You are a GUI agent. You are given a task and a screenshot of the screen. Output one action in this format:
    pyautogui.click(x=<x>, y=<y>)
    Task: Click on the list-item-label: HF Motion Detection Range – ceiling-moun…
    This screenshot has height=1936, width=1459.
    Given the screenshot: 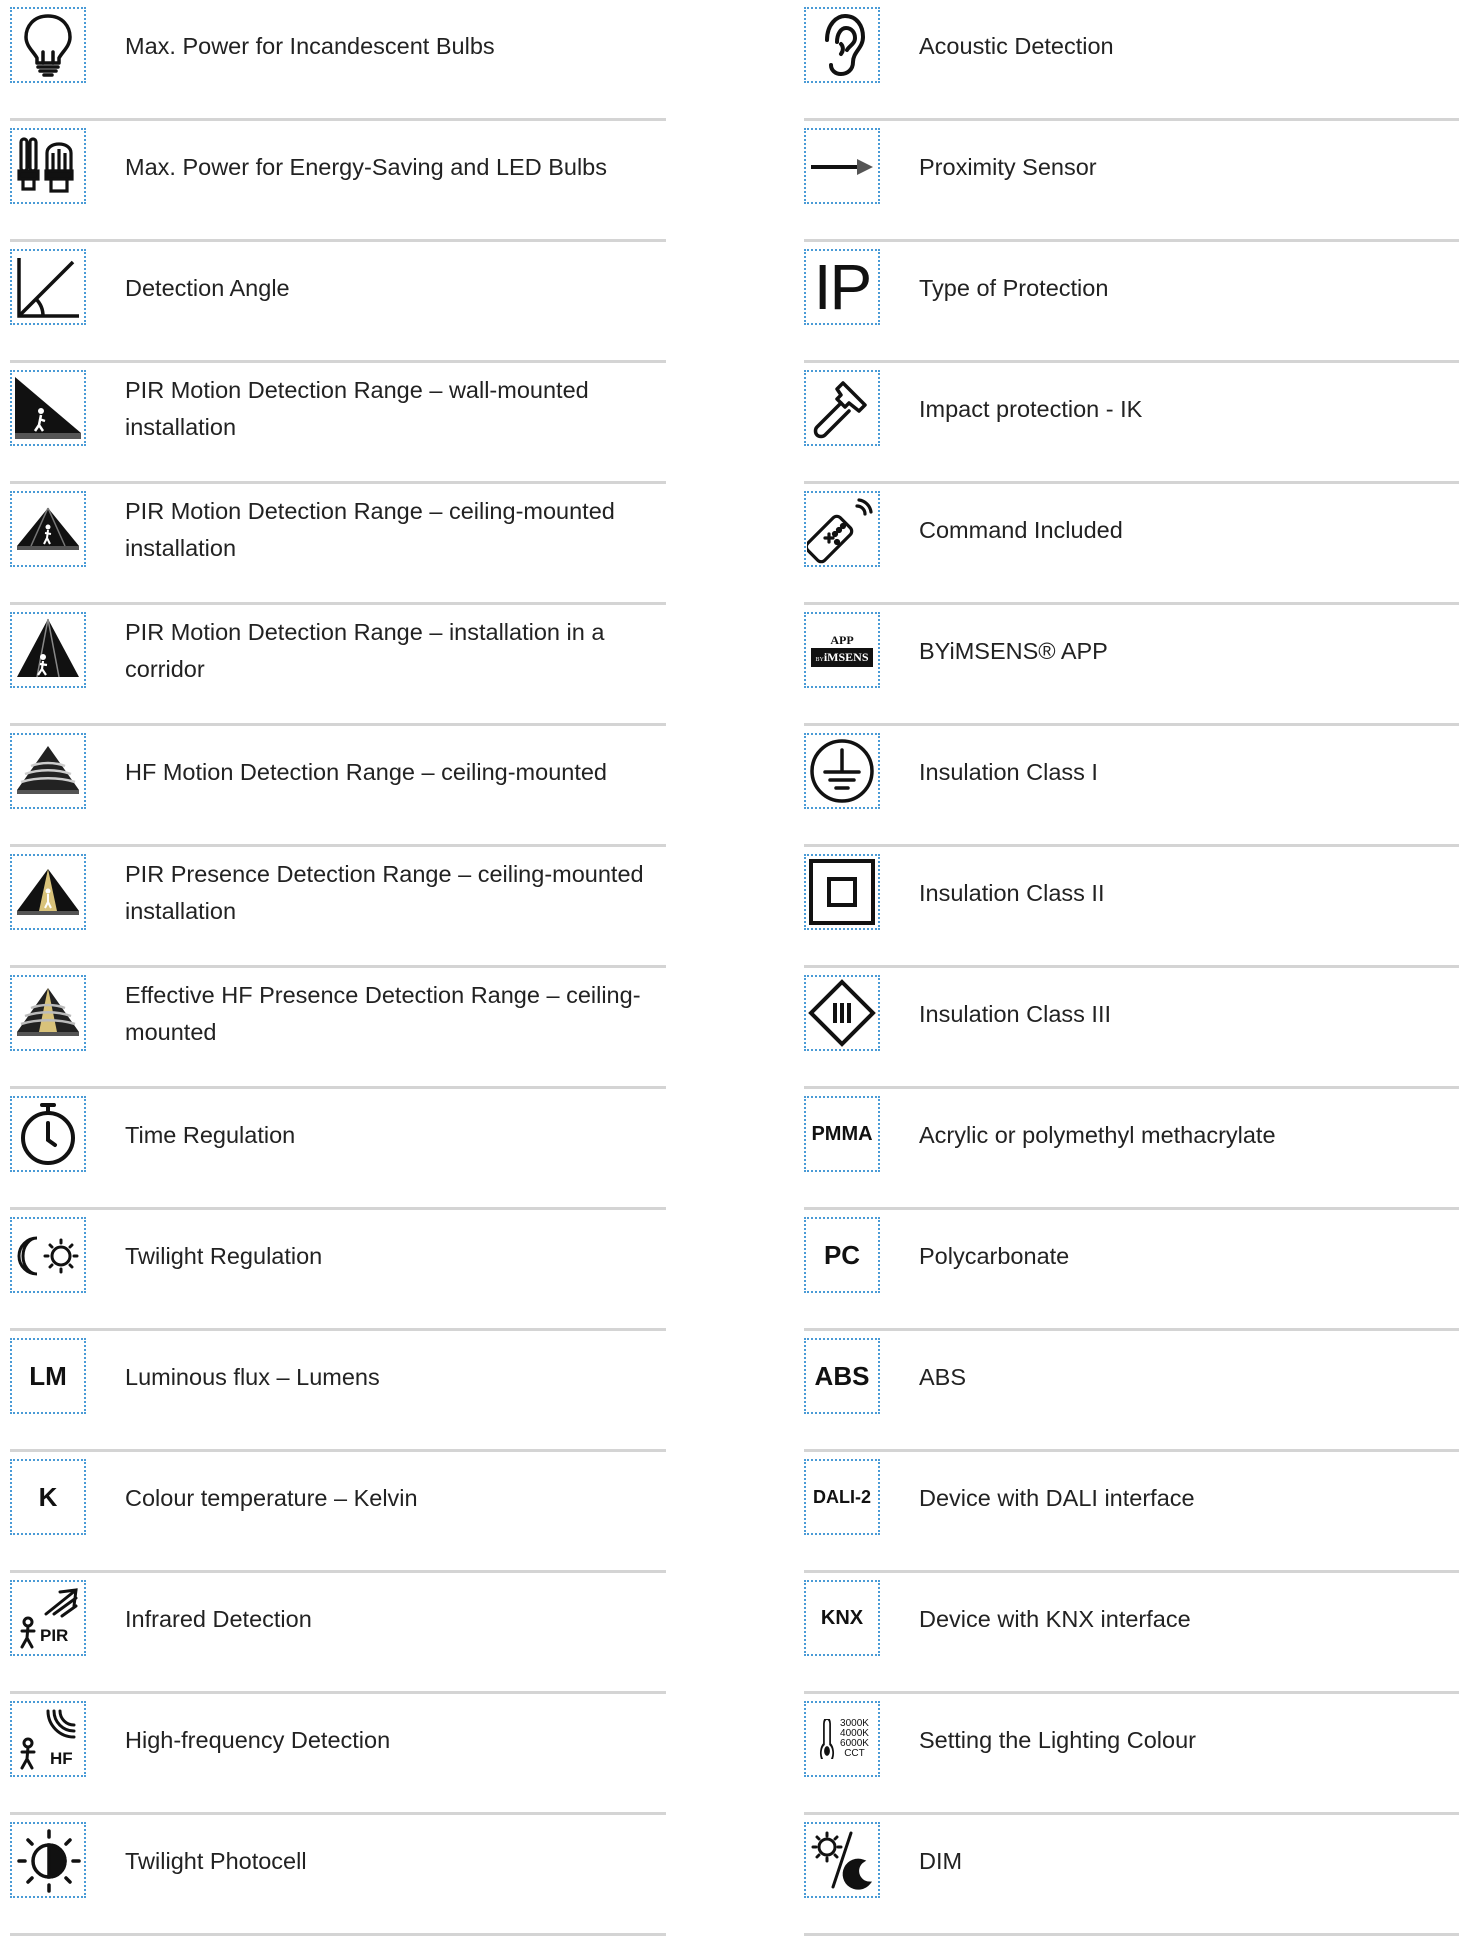 What is the action you would take?
    pyautogui.click(x=366, y=771)
    